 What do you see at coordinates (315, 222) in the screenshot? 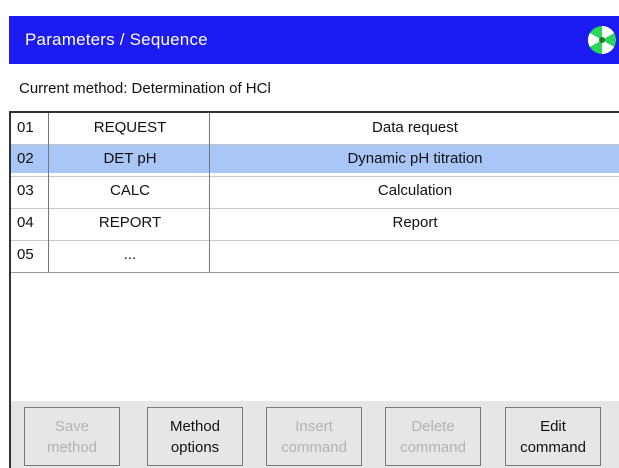
I see `command-row-04: 04 REPORT Report` at bounding box center [315, 222].